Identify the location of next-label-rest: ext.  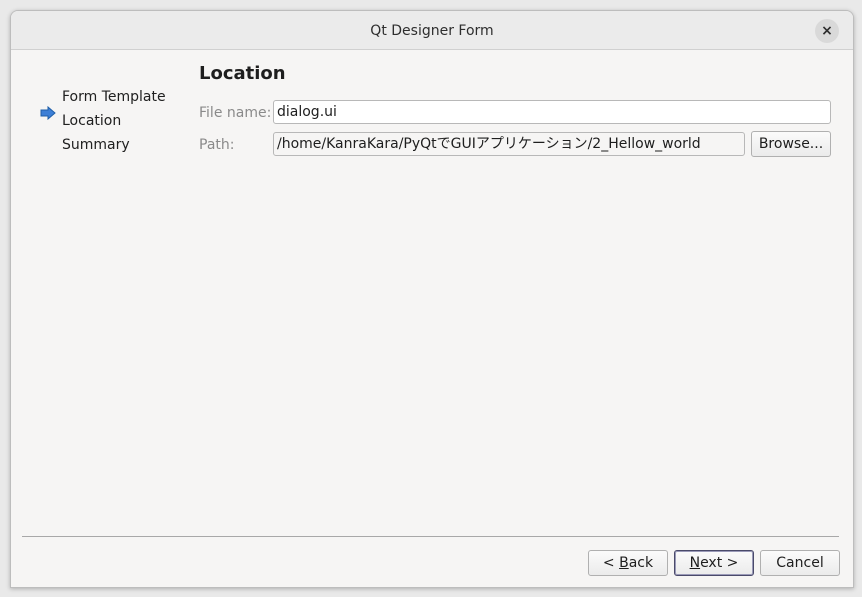
(711, 563).